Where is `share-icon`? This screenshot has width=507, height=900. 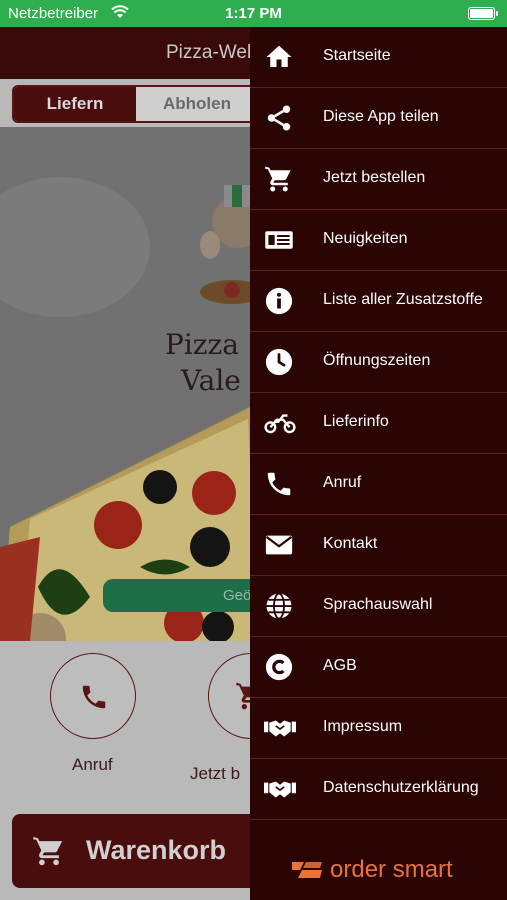 share-icon is located at coordinates (279, 118).